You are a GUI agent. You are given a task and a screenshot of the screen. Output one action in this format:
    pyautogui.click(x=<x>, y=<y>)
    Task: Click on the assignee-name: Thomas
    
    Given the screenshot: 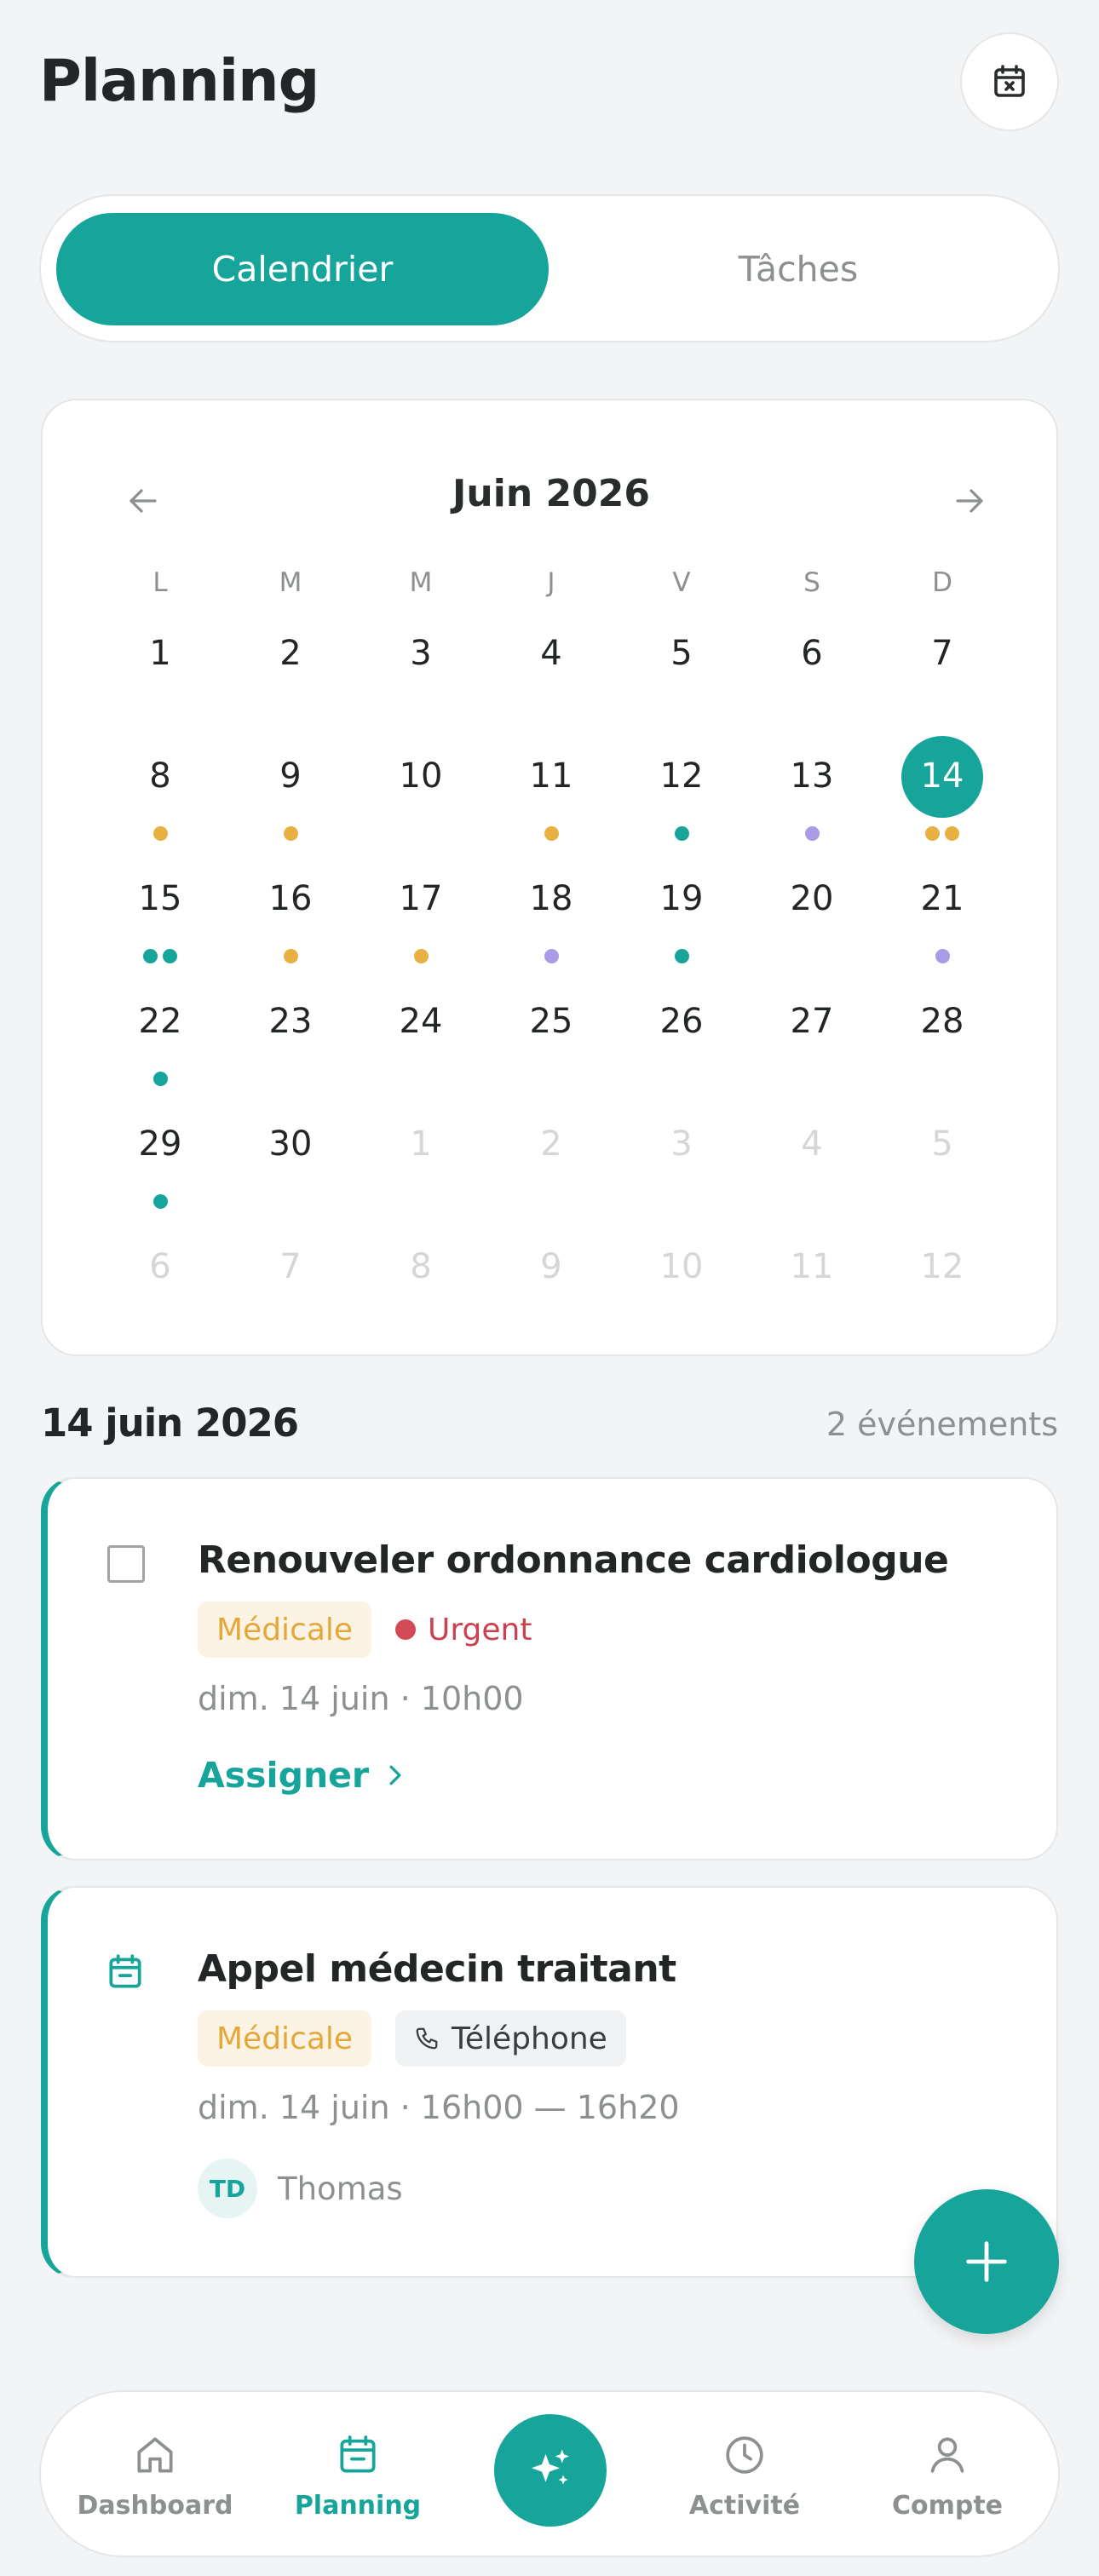 What is the action you would take?
    pyautogui.click(x=341, y=2189)
    